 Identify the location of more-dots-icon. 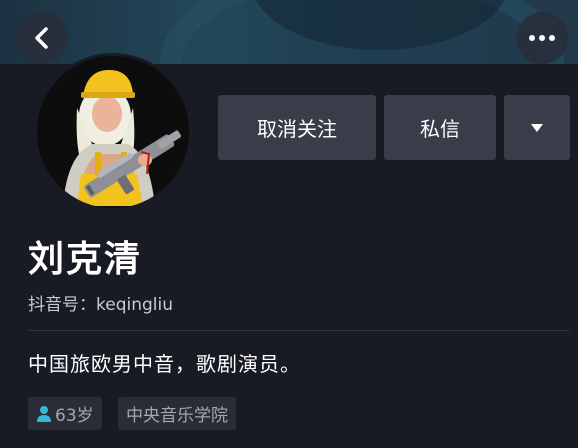
(542, 38).